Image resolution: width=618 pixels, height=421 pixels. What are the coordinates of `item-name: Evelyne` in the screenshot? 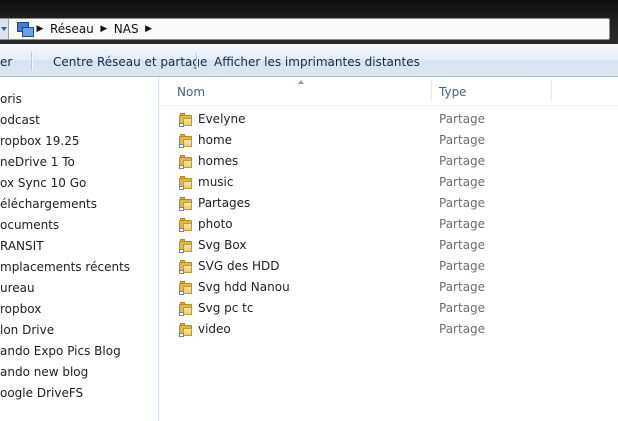 It's located at (222, 119).